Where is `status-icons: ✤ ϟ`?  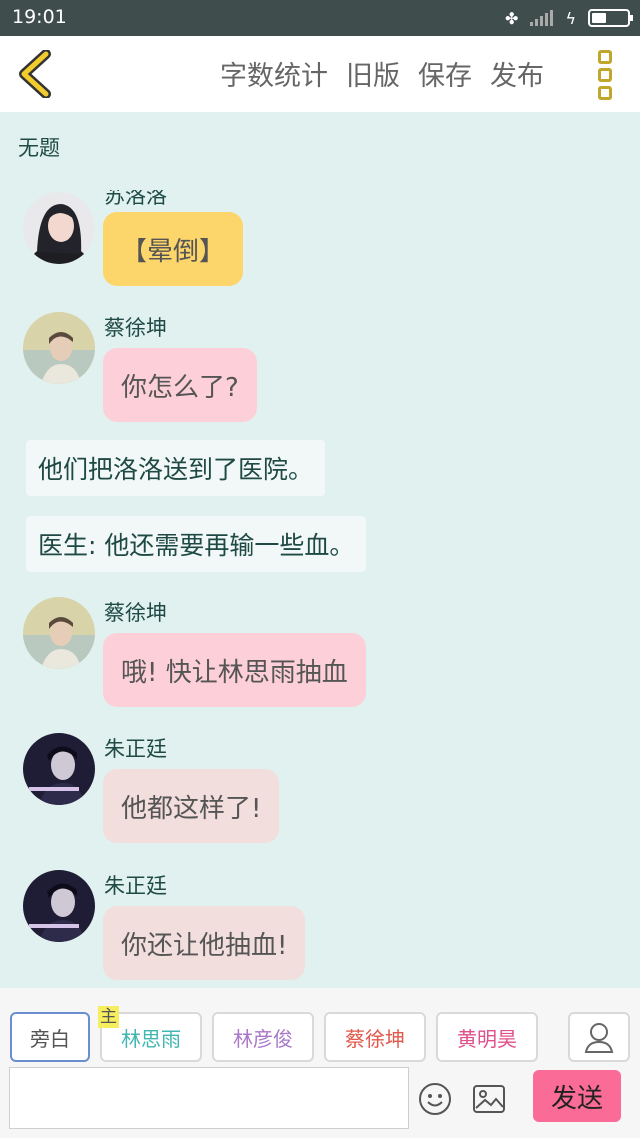
status-icons: ✤ ϟ is located at coordinates (569, 18).